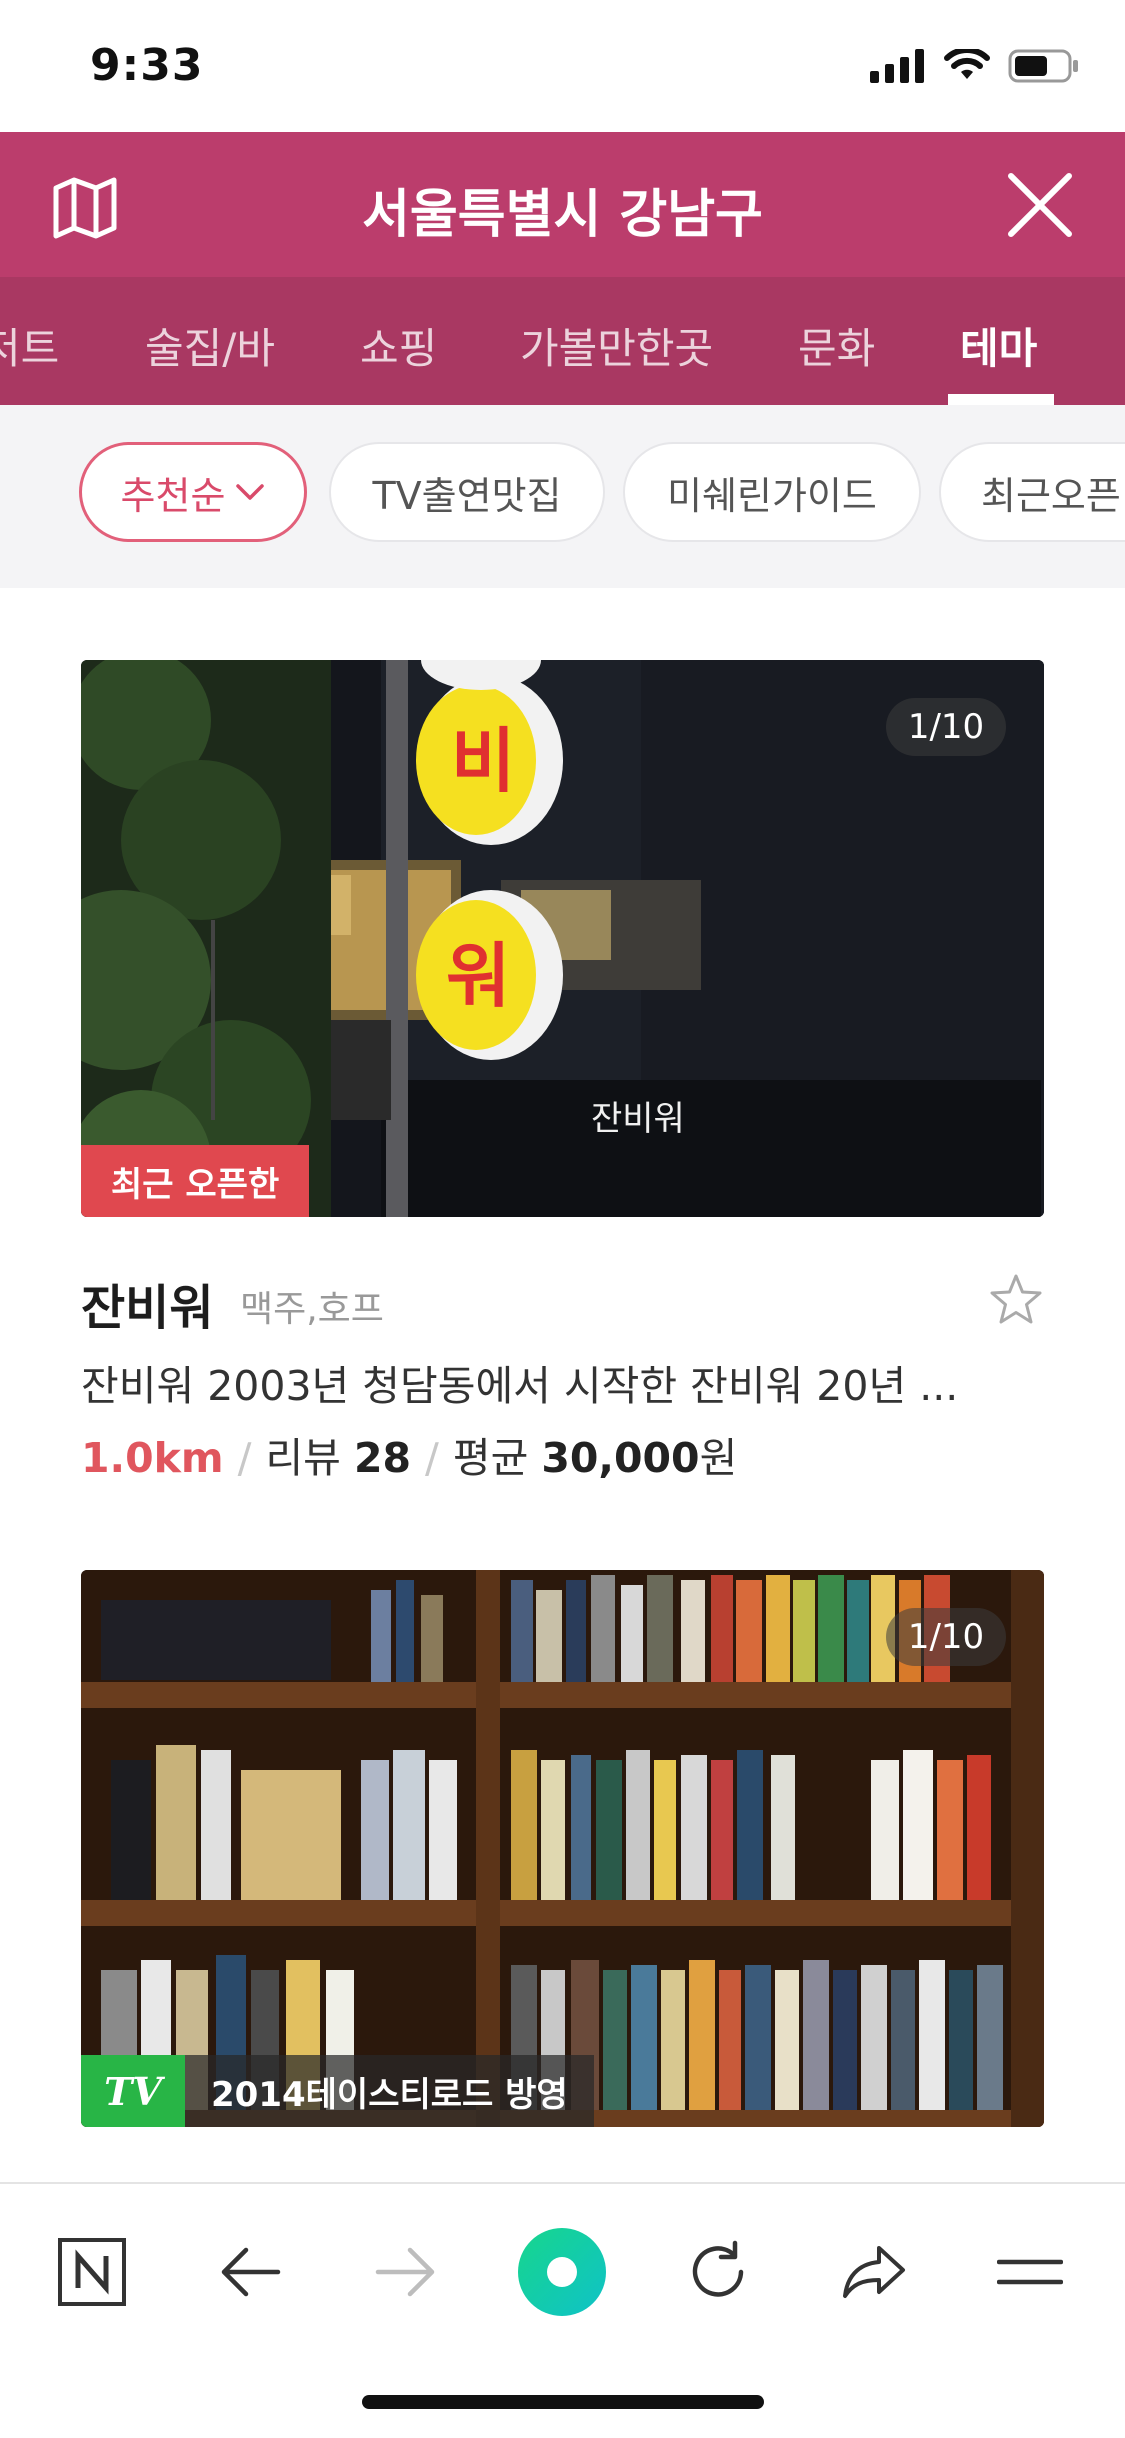 Image resolution: width=1125 pixels, height=2438 pixels. I want to click on refresh-button, so click(718, 2272).